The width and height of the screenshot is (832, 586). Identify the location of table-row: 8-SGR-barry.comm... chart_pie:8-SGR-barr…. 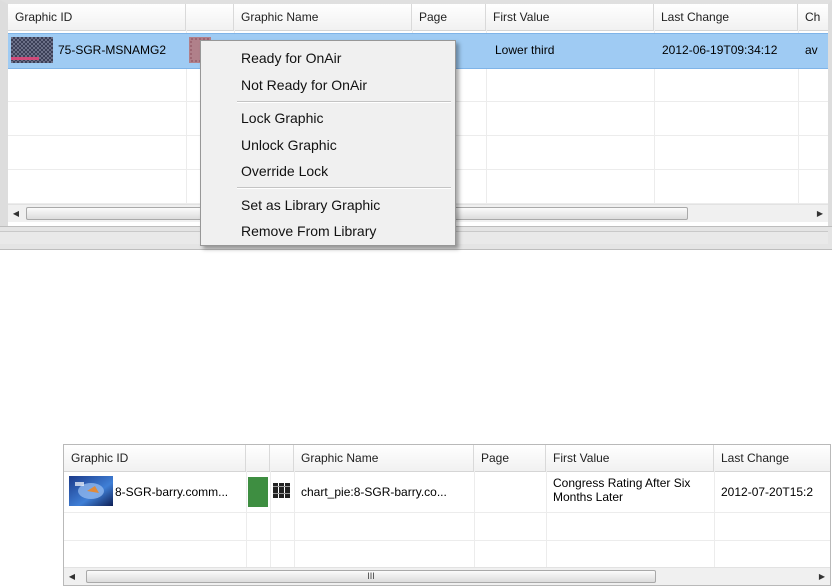
(447, 492).